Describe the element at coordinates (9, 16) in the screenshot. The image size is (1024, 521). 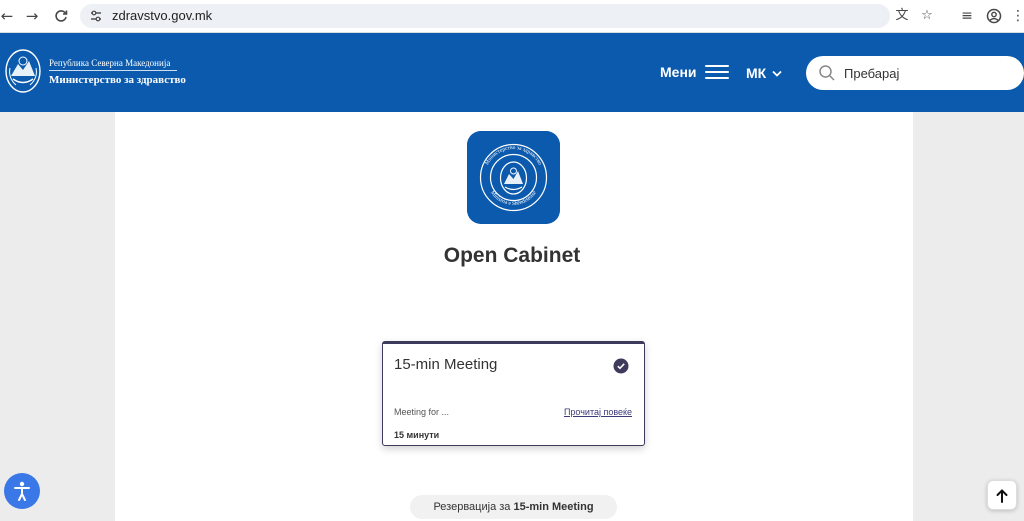
I see `back-icon: ←` at that location.